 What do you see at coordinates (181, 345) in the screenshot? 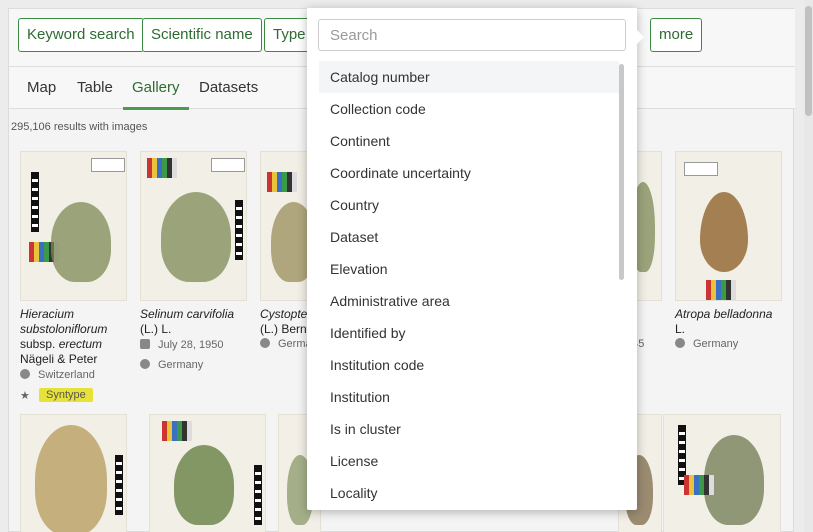
I see `specimen-date: July 28, 1950` at bounding box center [181, 345].